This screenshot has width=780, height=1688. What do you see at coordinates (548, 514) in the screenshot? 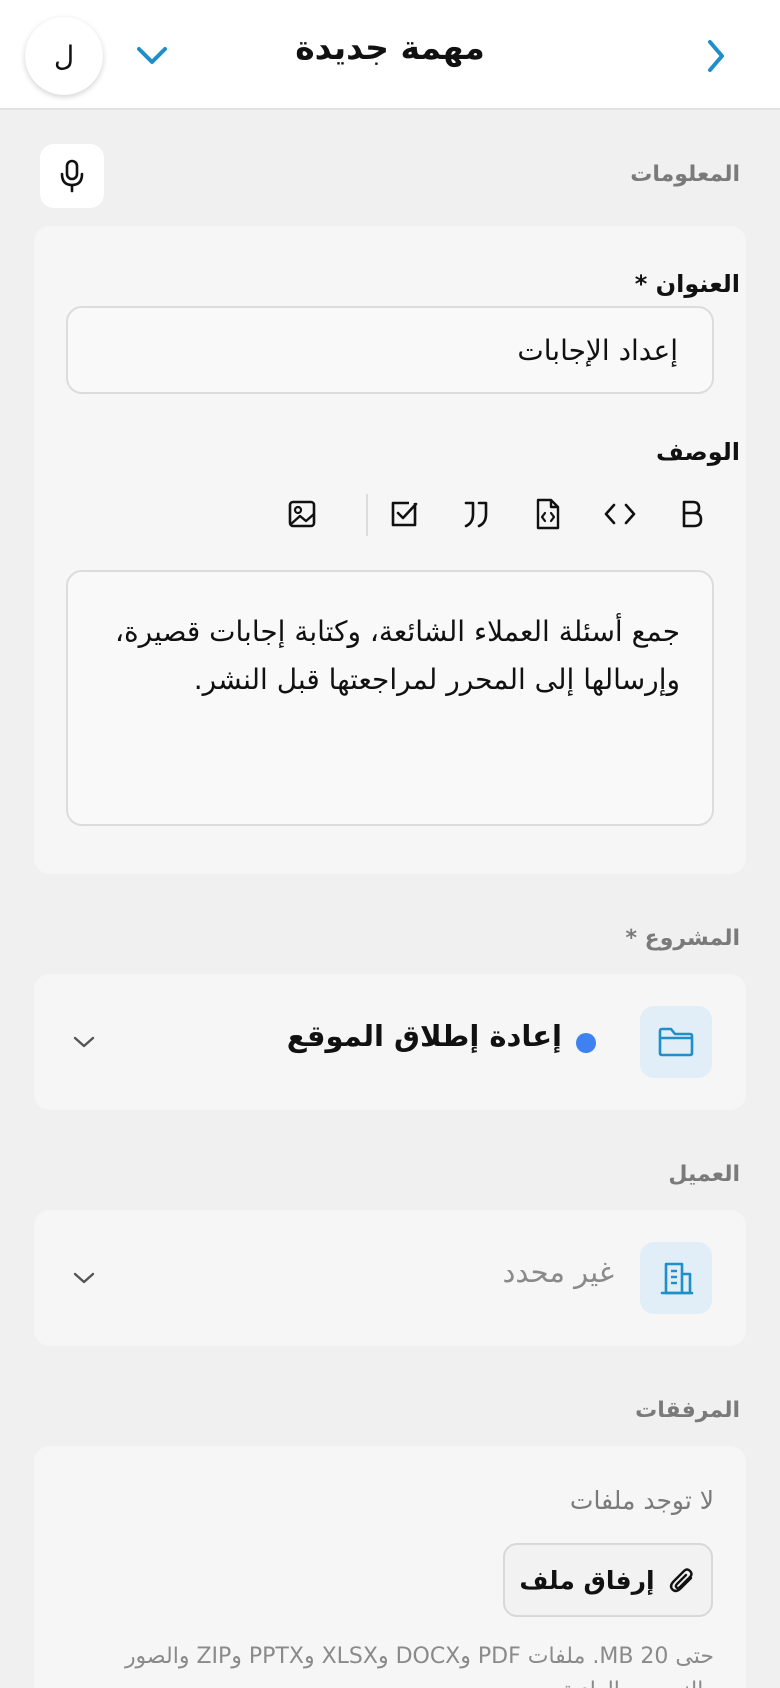
I see `code-file-icon` at bounding box center [548, 514].